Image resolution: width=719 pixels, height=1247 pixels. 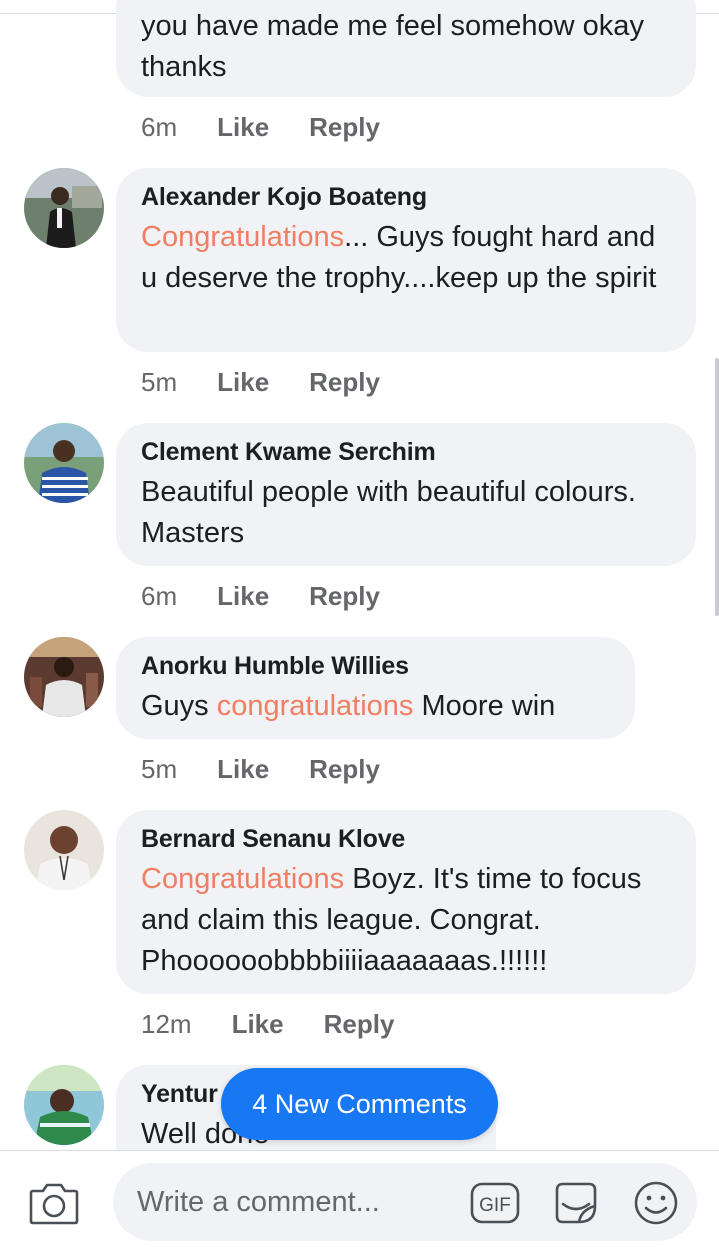 What do you see at coordinates (576, 1203) in the screenshot?
I see `sticker-icon` at bounding box center [576, 1203].